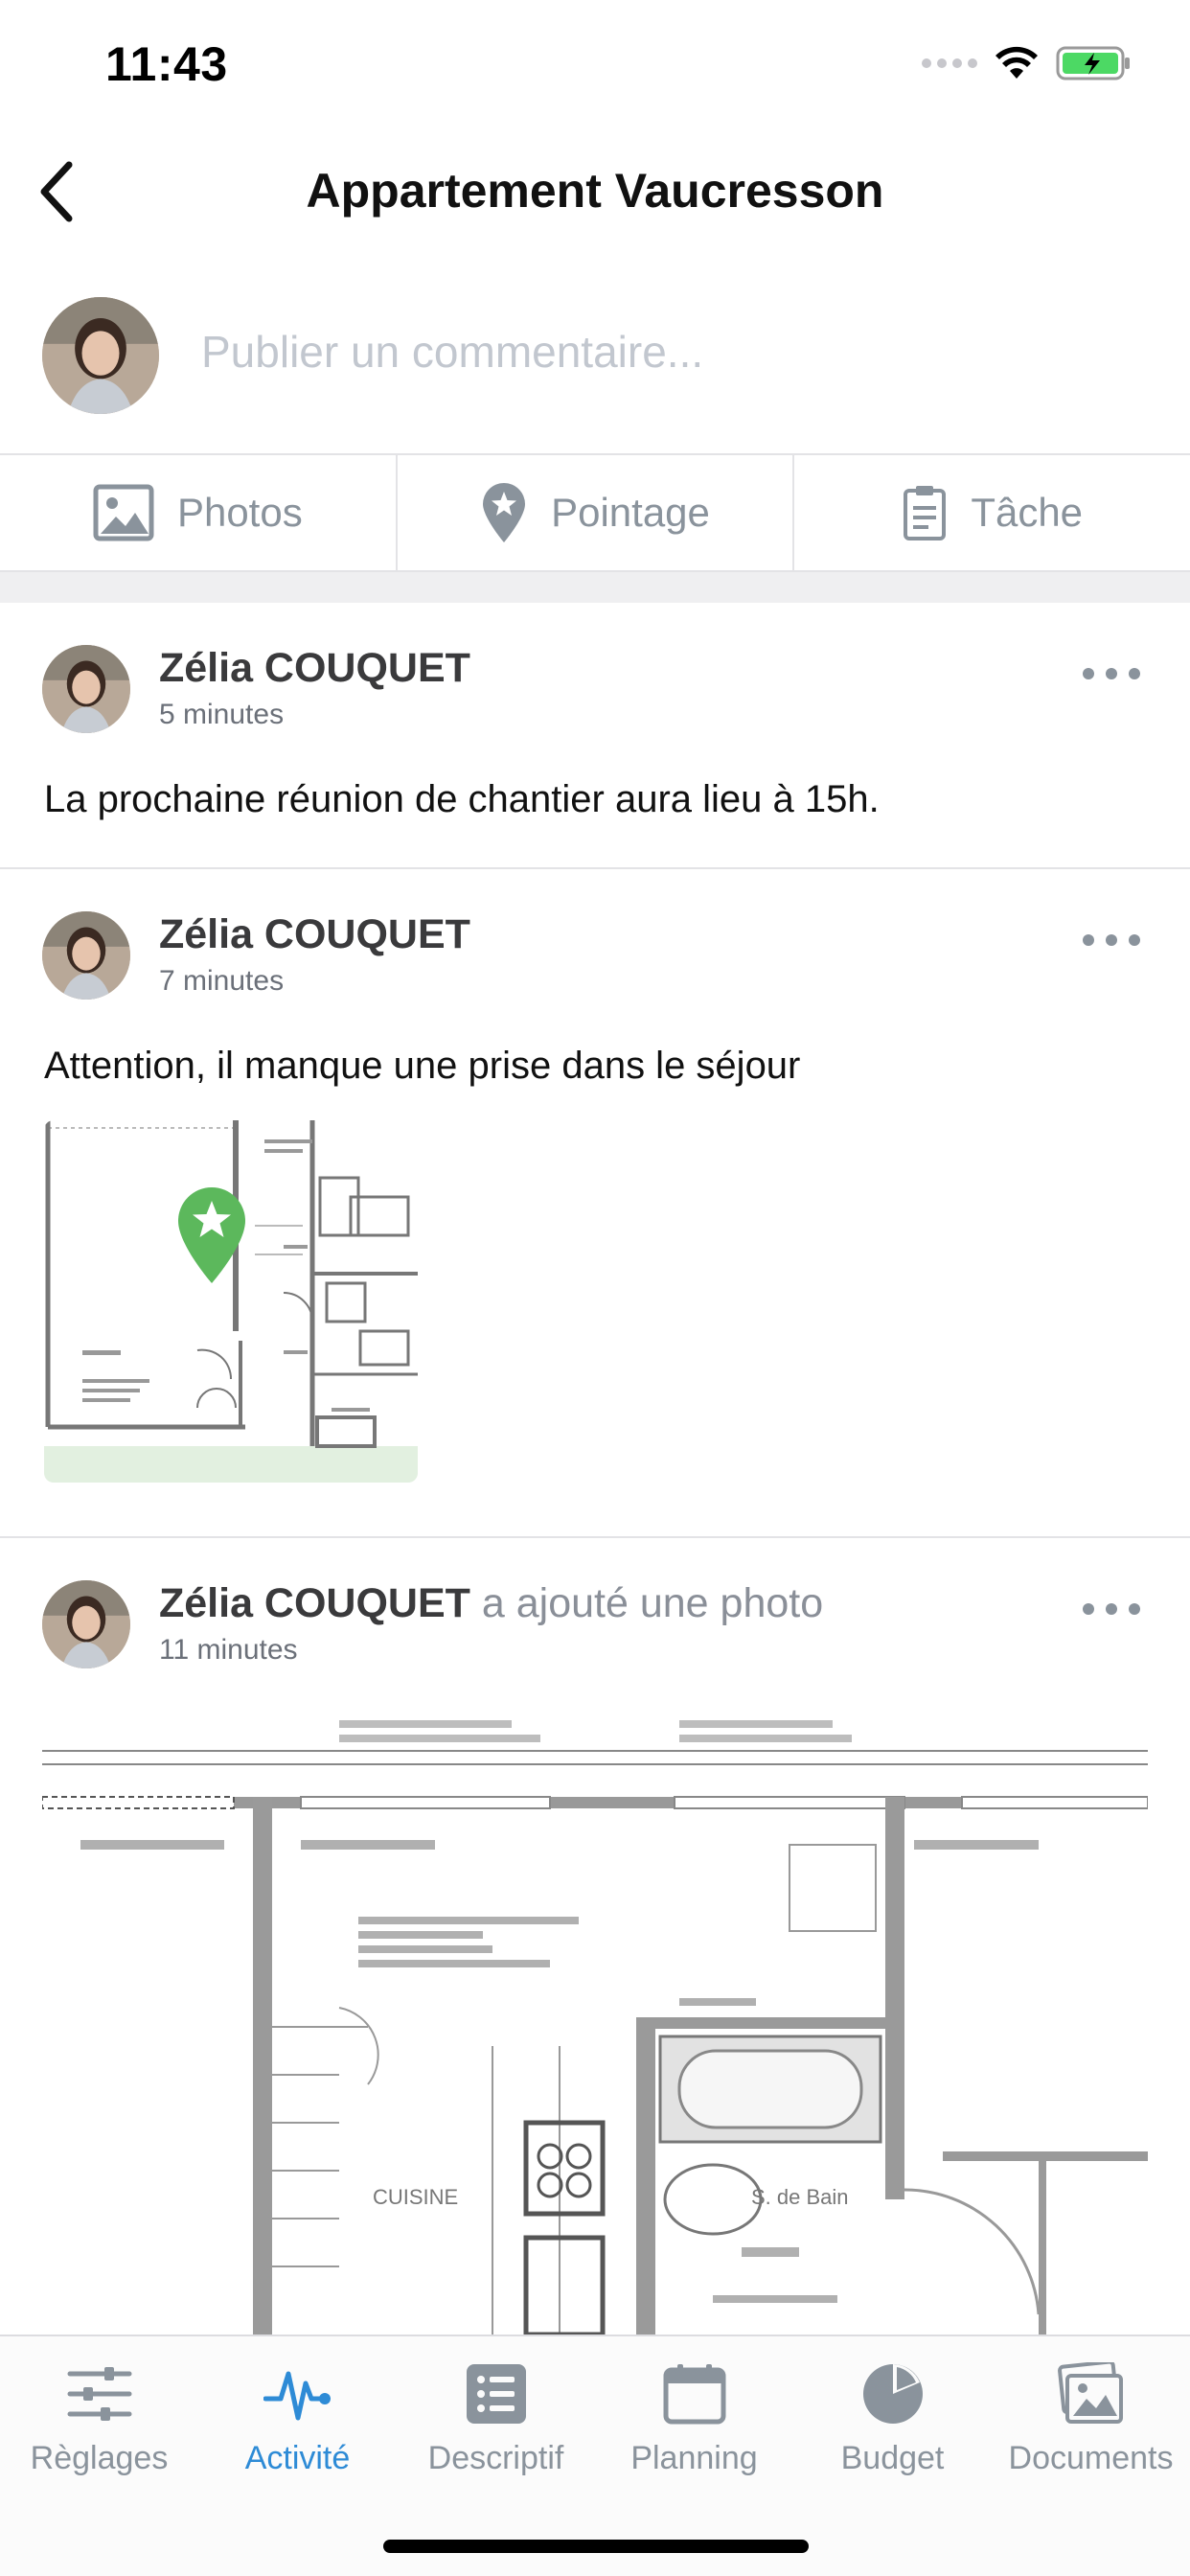 This screenshot has width=1190, height=2576. What do you see at coordinates (653, 1603) in the screenshot?
I see `post-action-text: a ajouté une photo` at bounding box center [653, 1603].